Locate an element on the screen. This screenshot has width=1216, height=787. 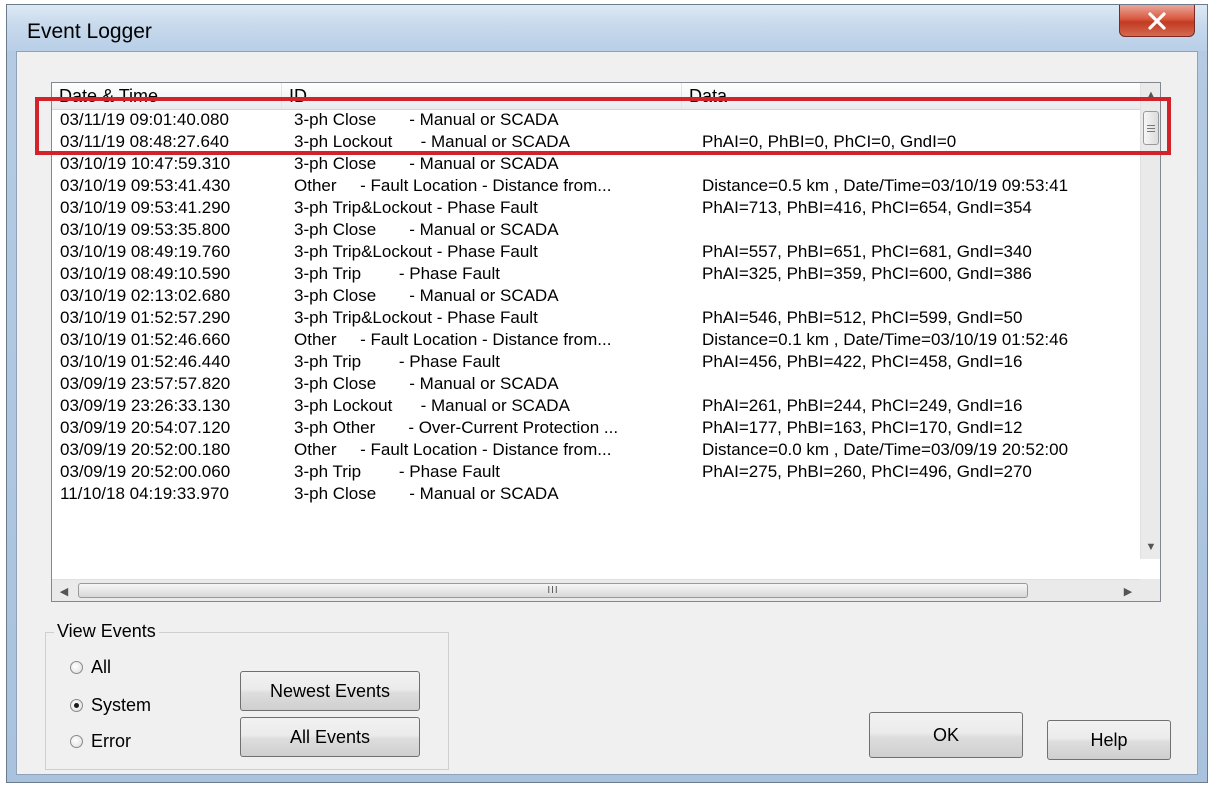
cell-date-time: 03/09/19 20:52:00.060 is located at coordinates (145, 471).